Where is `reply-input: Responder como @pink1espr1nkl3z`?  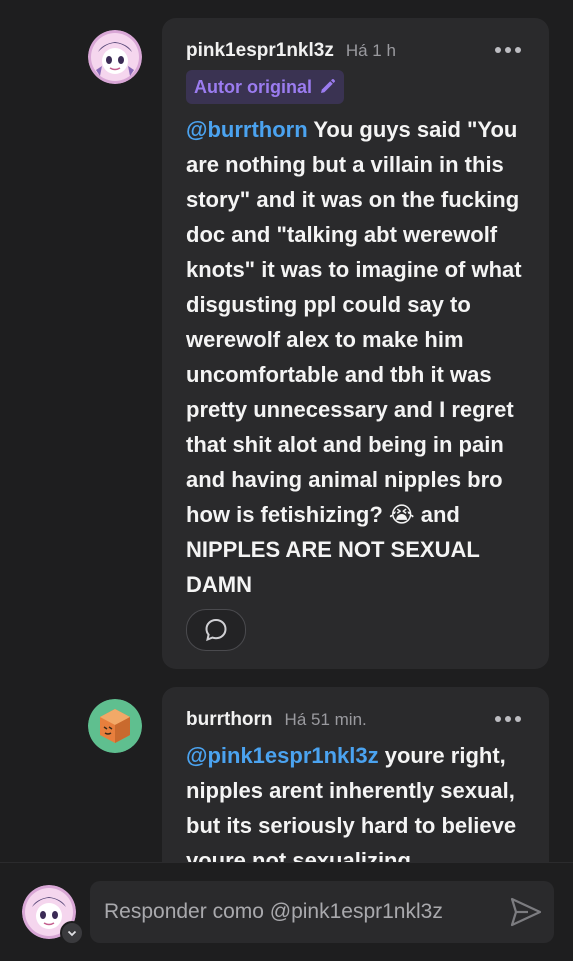 reply-input: Responder como @pink1espr1nkl3z is located at coordinates (322, 912).